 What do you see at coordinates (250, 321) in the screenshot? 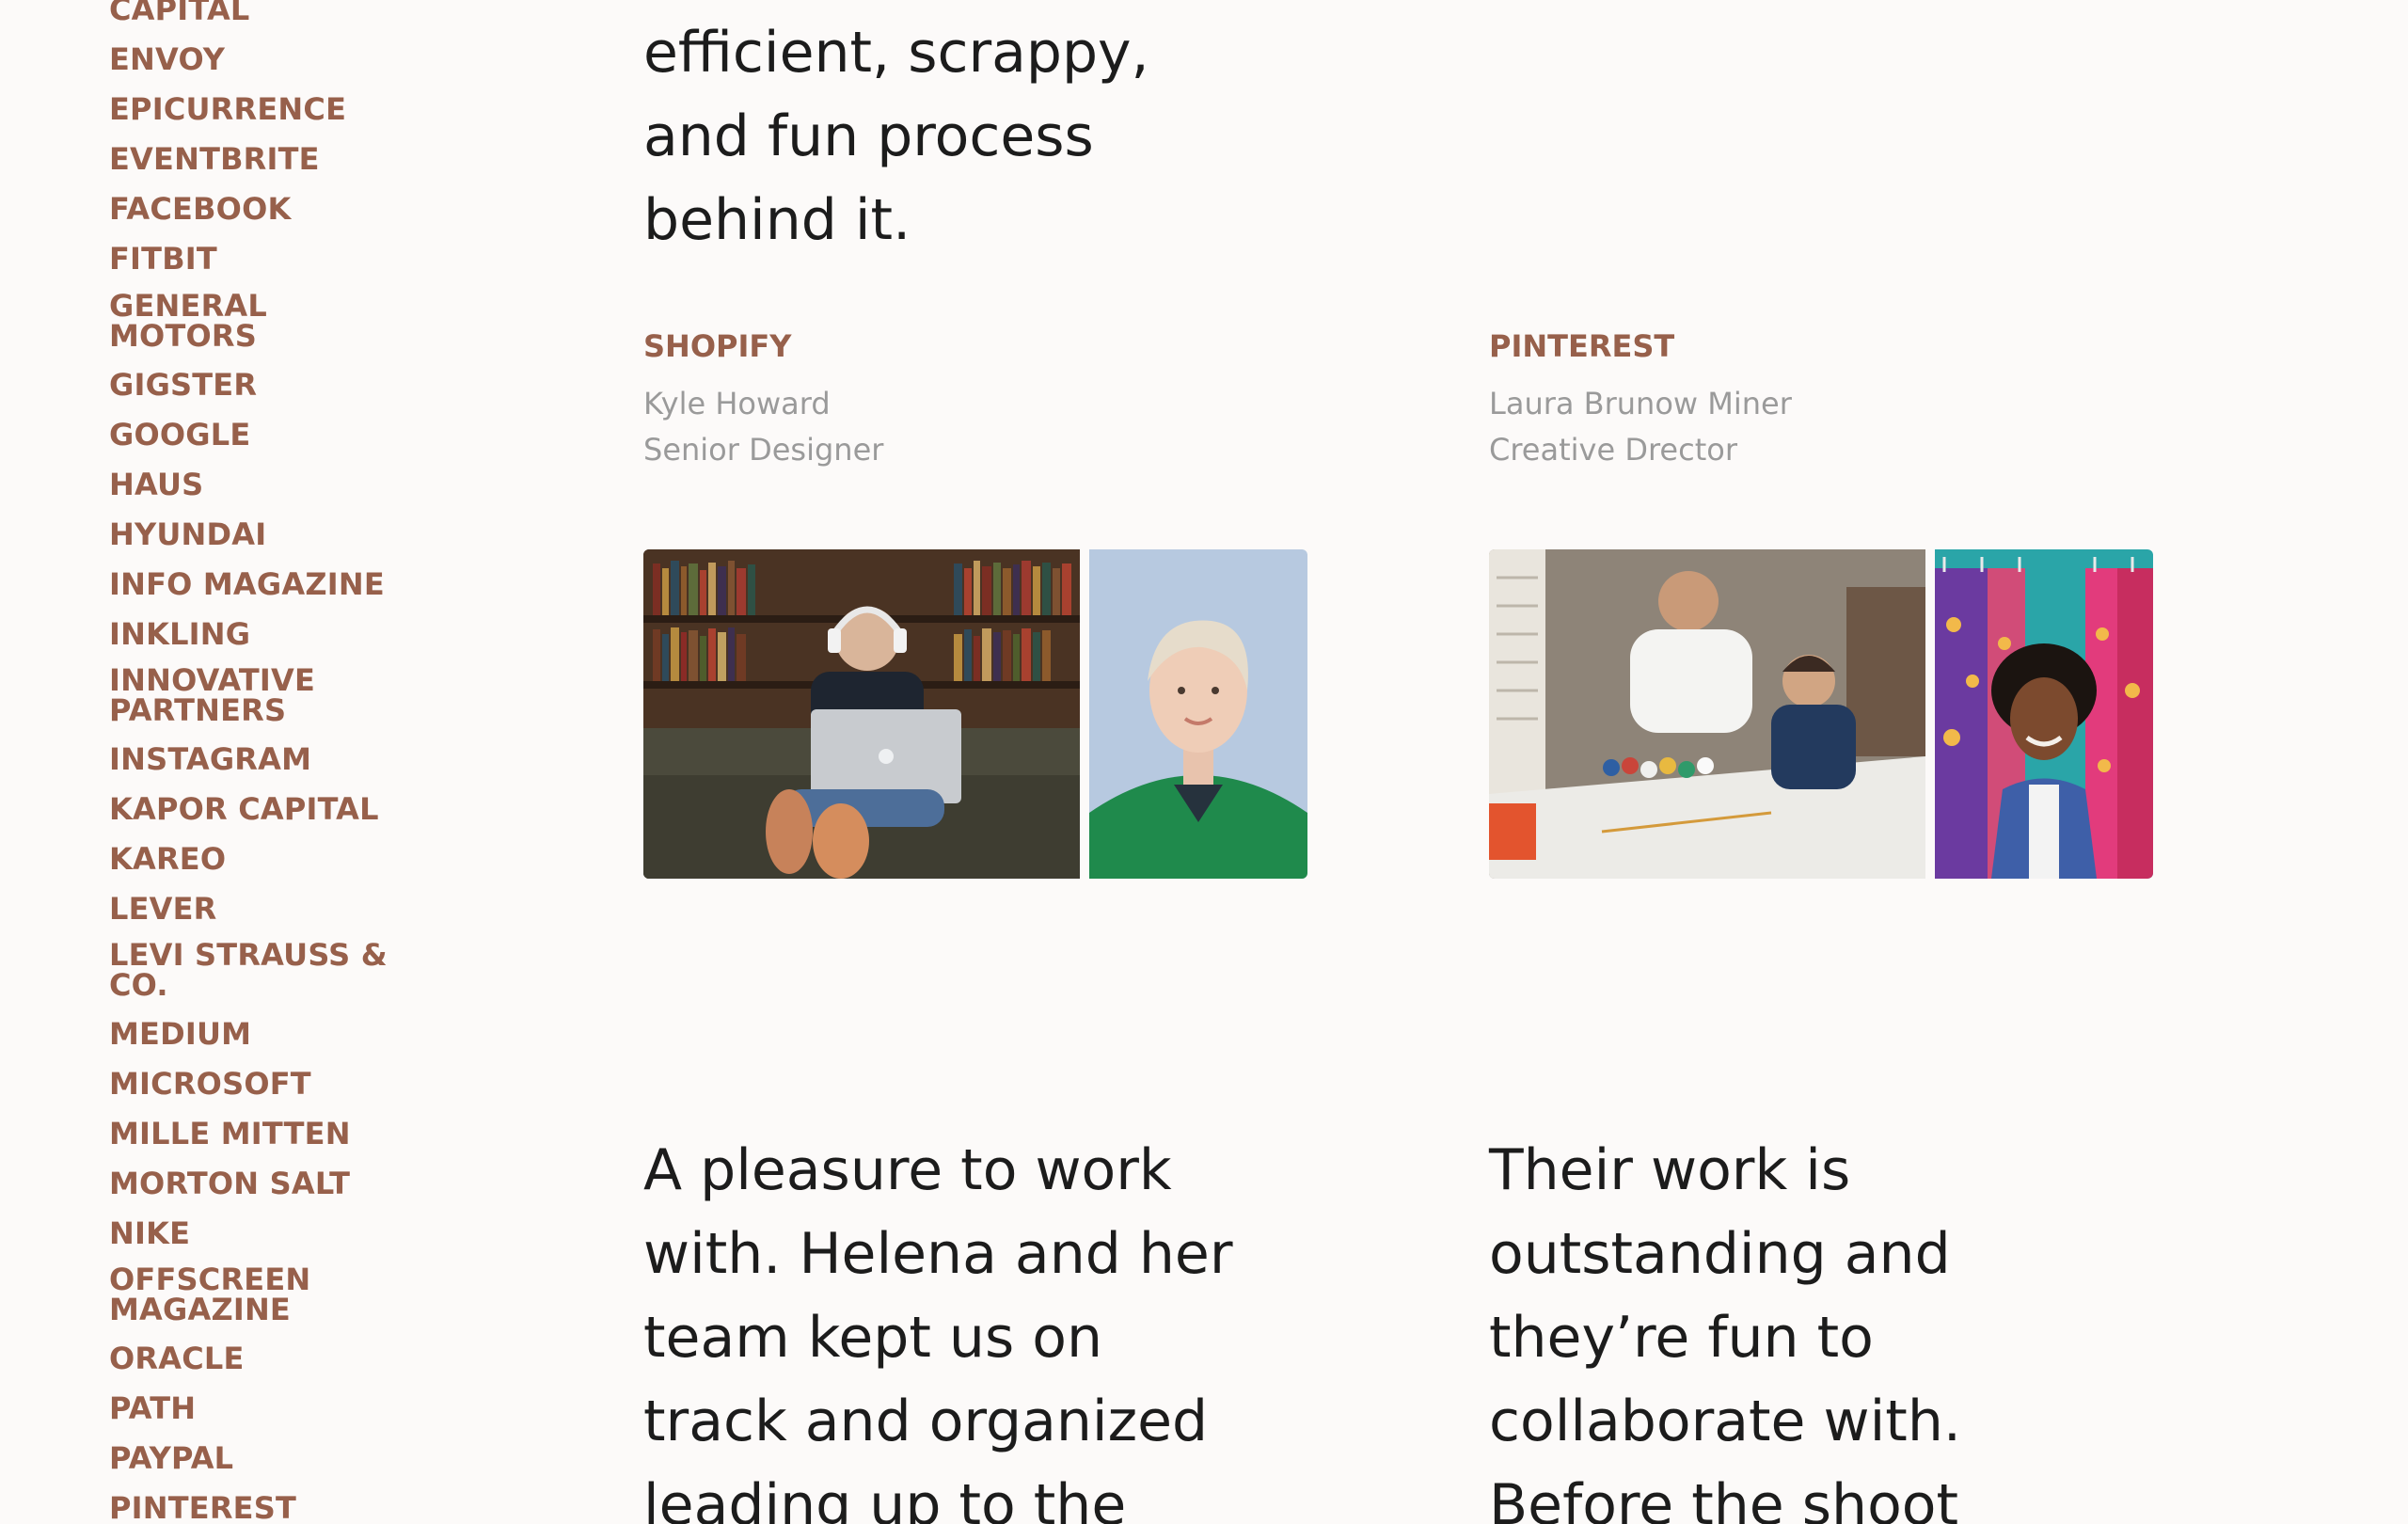
I see `client-link-general-motors: GENERAL MOTORS` at bounding box center [250, 321].